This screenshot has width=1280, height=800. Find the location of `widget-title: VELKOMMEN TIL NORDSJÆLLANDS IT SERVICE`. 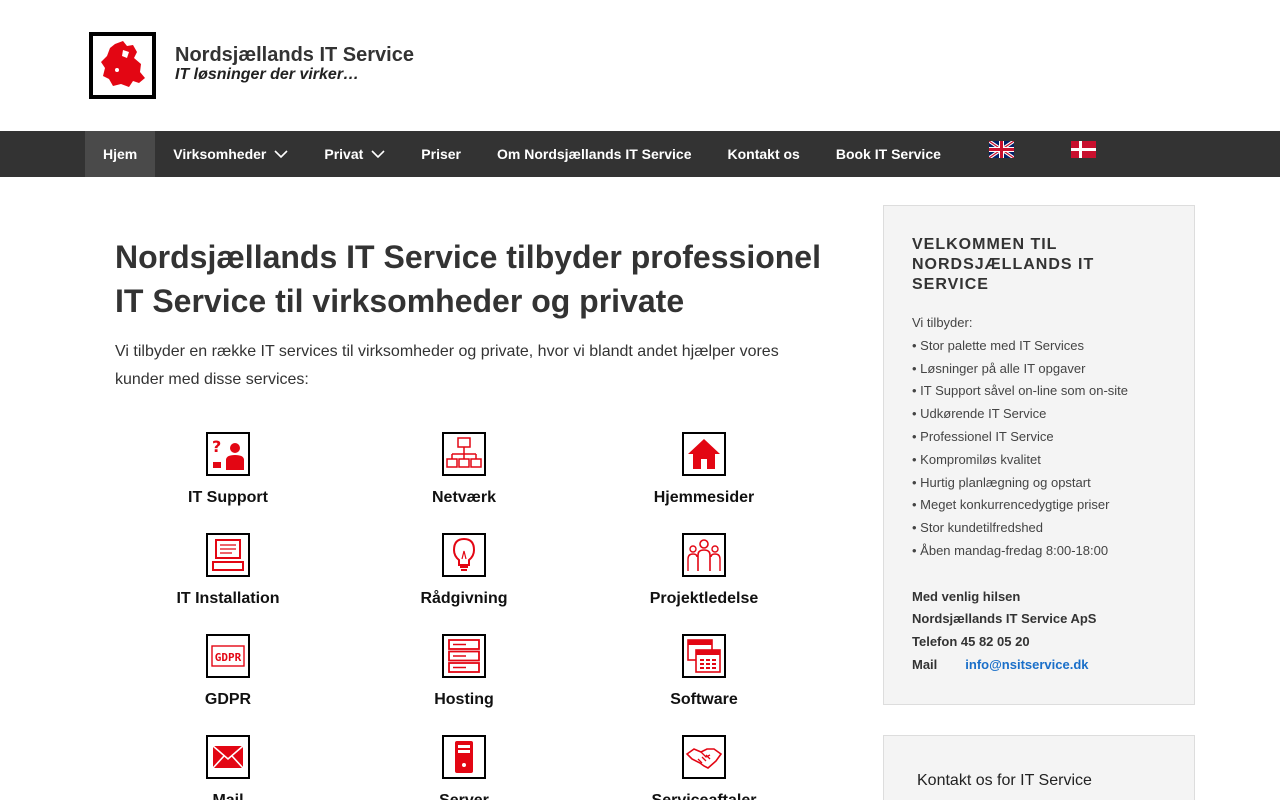

widget-title: VELKOMMEN TIL NORDSJÆLLANDS IT SERVICE is located at coordinates (1003, 264).